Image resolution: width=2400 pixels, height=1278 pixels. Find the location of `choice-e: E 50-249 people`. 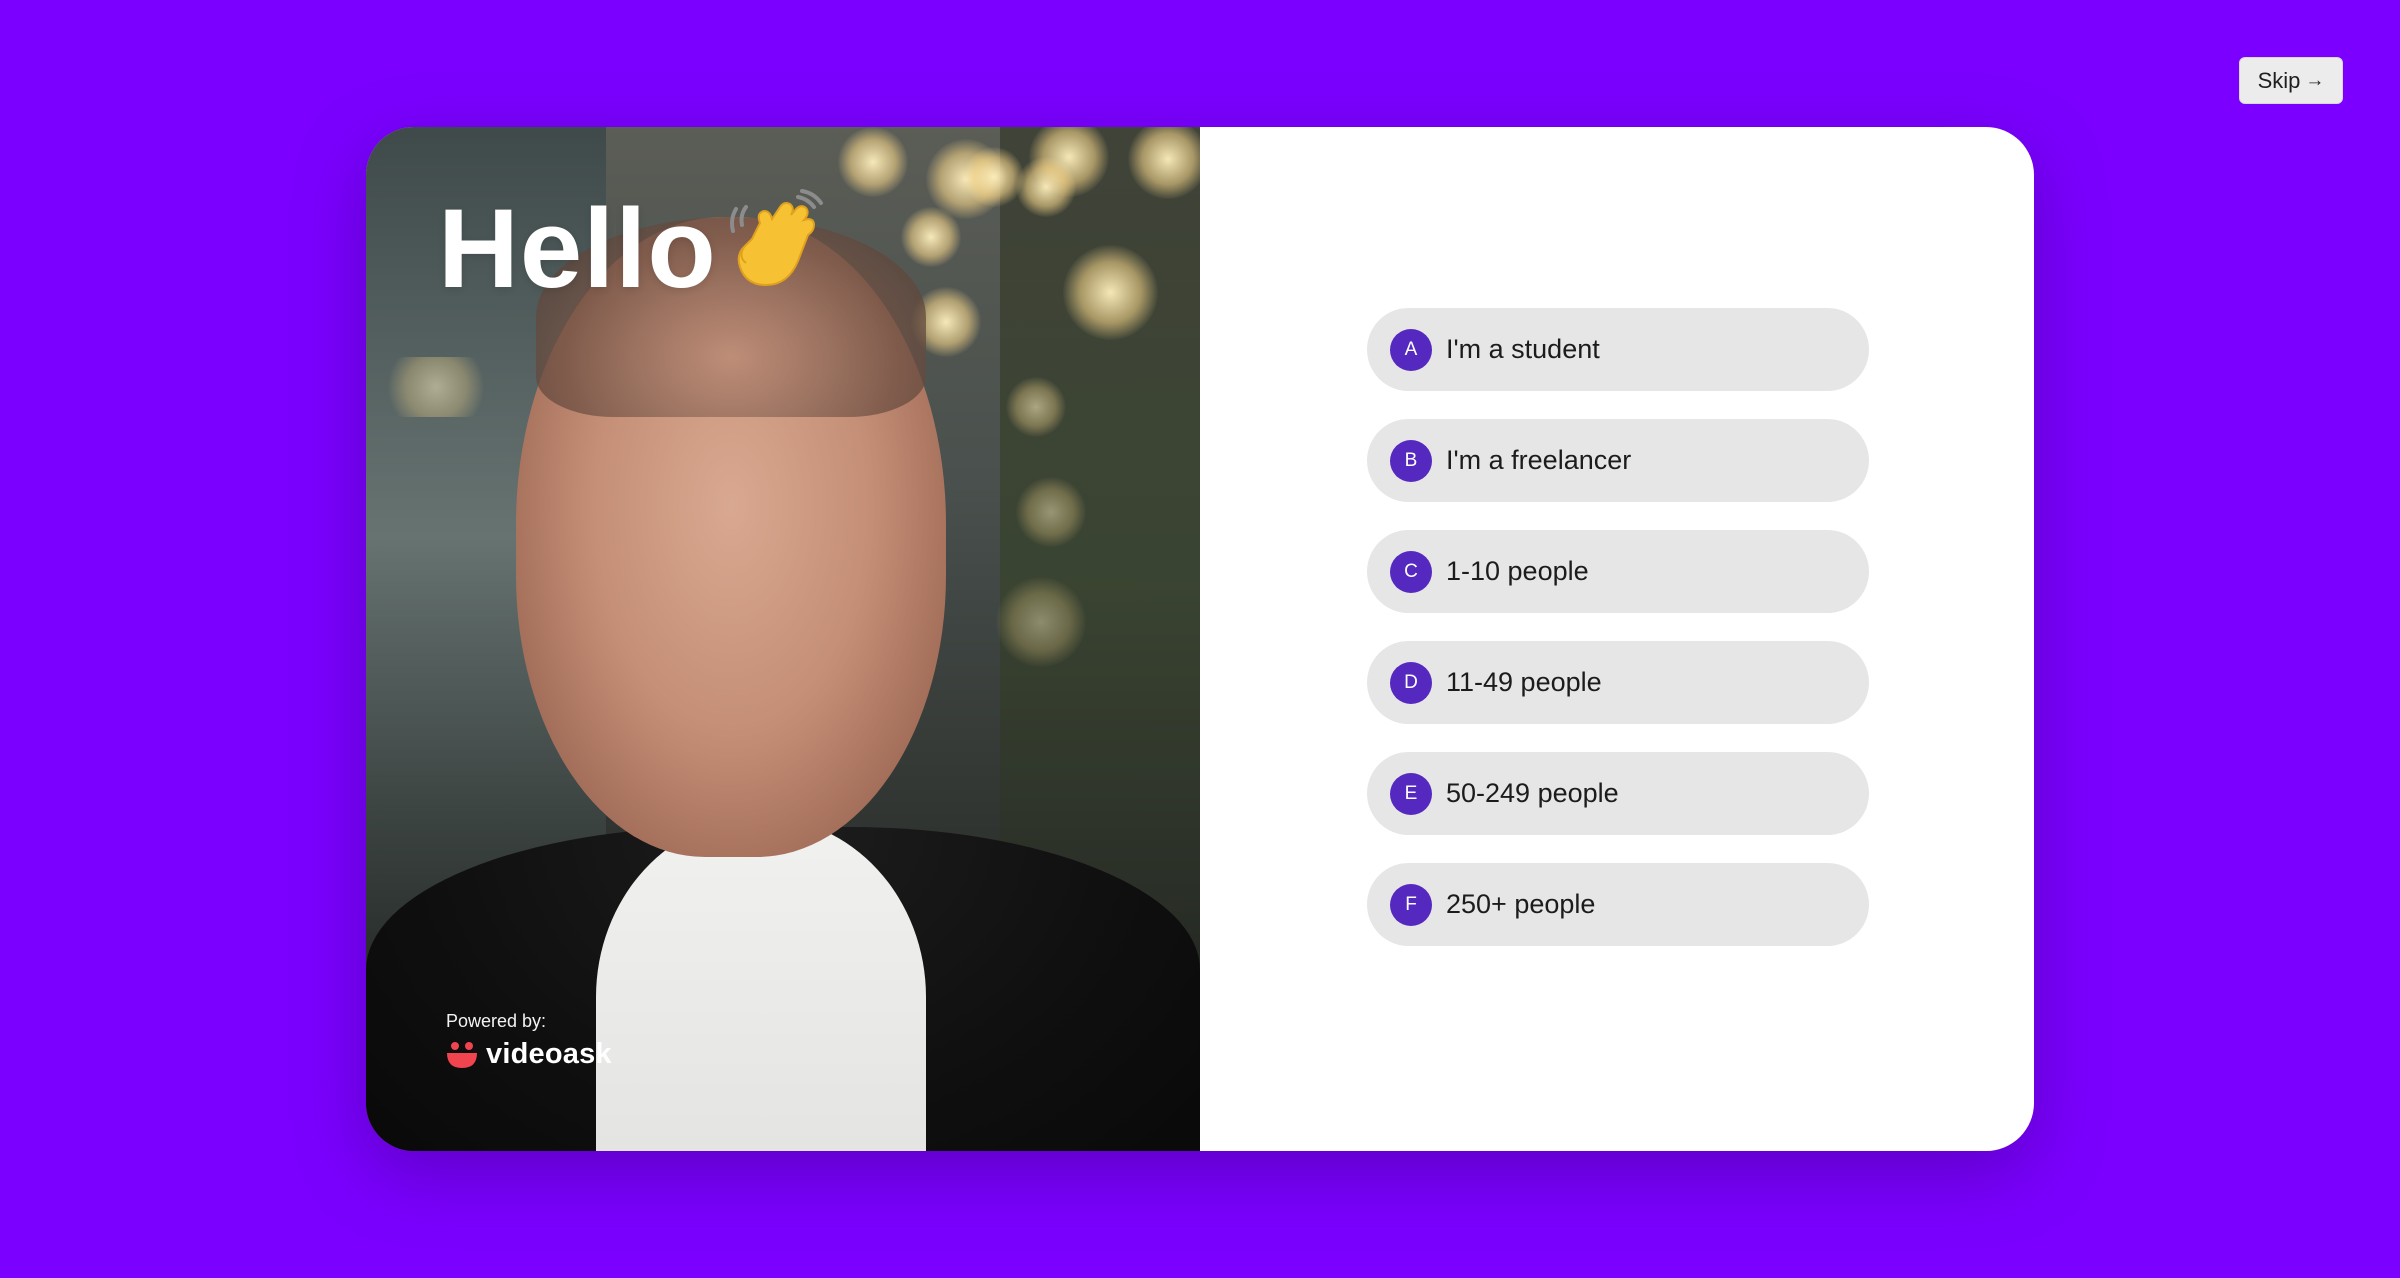

choice-e: E 50-249 people is located at coordinates (1618, 793).